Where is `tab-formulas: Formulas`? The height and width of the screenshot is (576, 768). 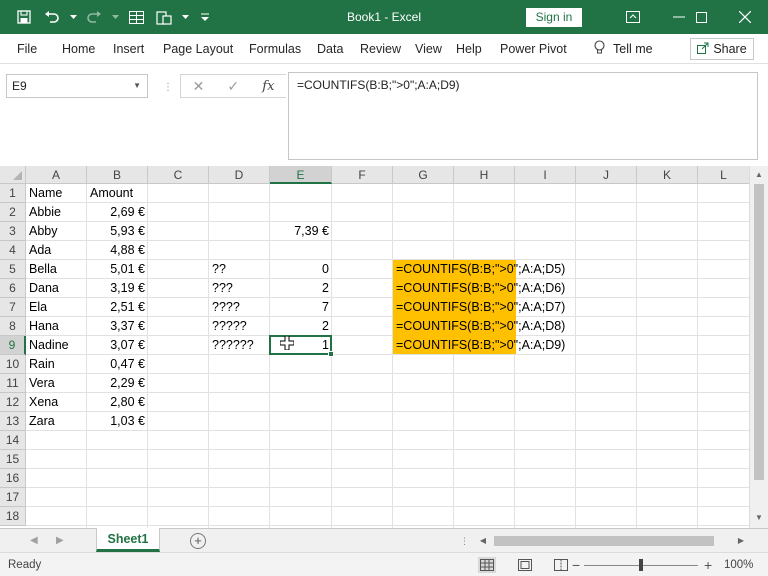
tab-formulas: Formulas is located at coordinates (275, 49).